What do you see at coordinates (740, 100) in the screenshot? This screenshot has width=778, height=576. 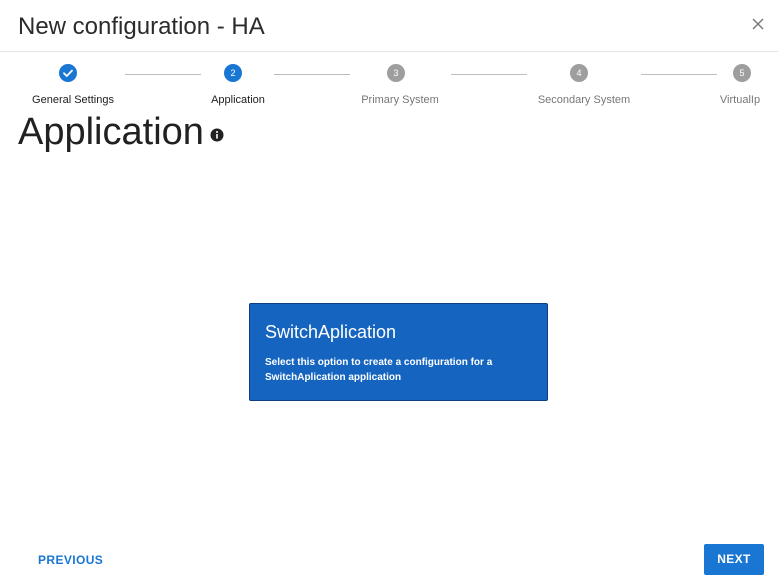 I see `step-label: VirtualIp` at bounding box center [740, 100].